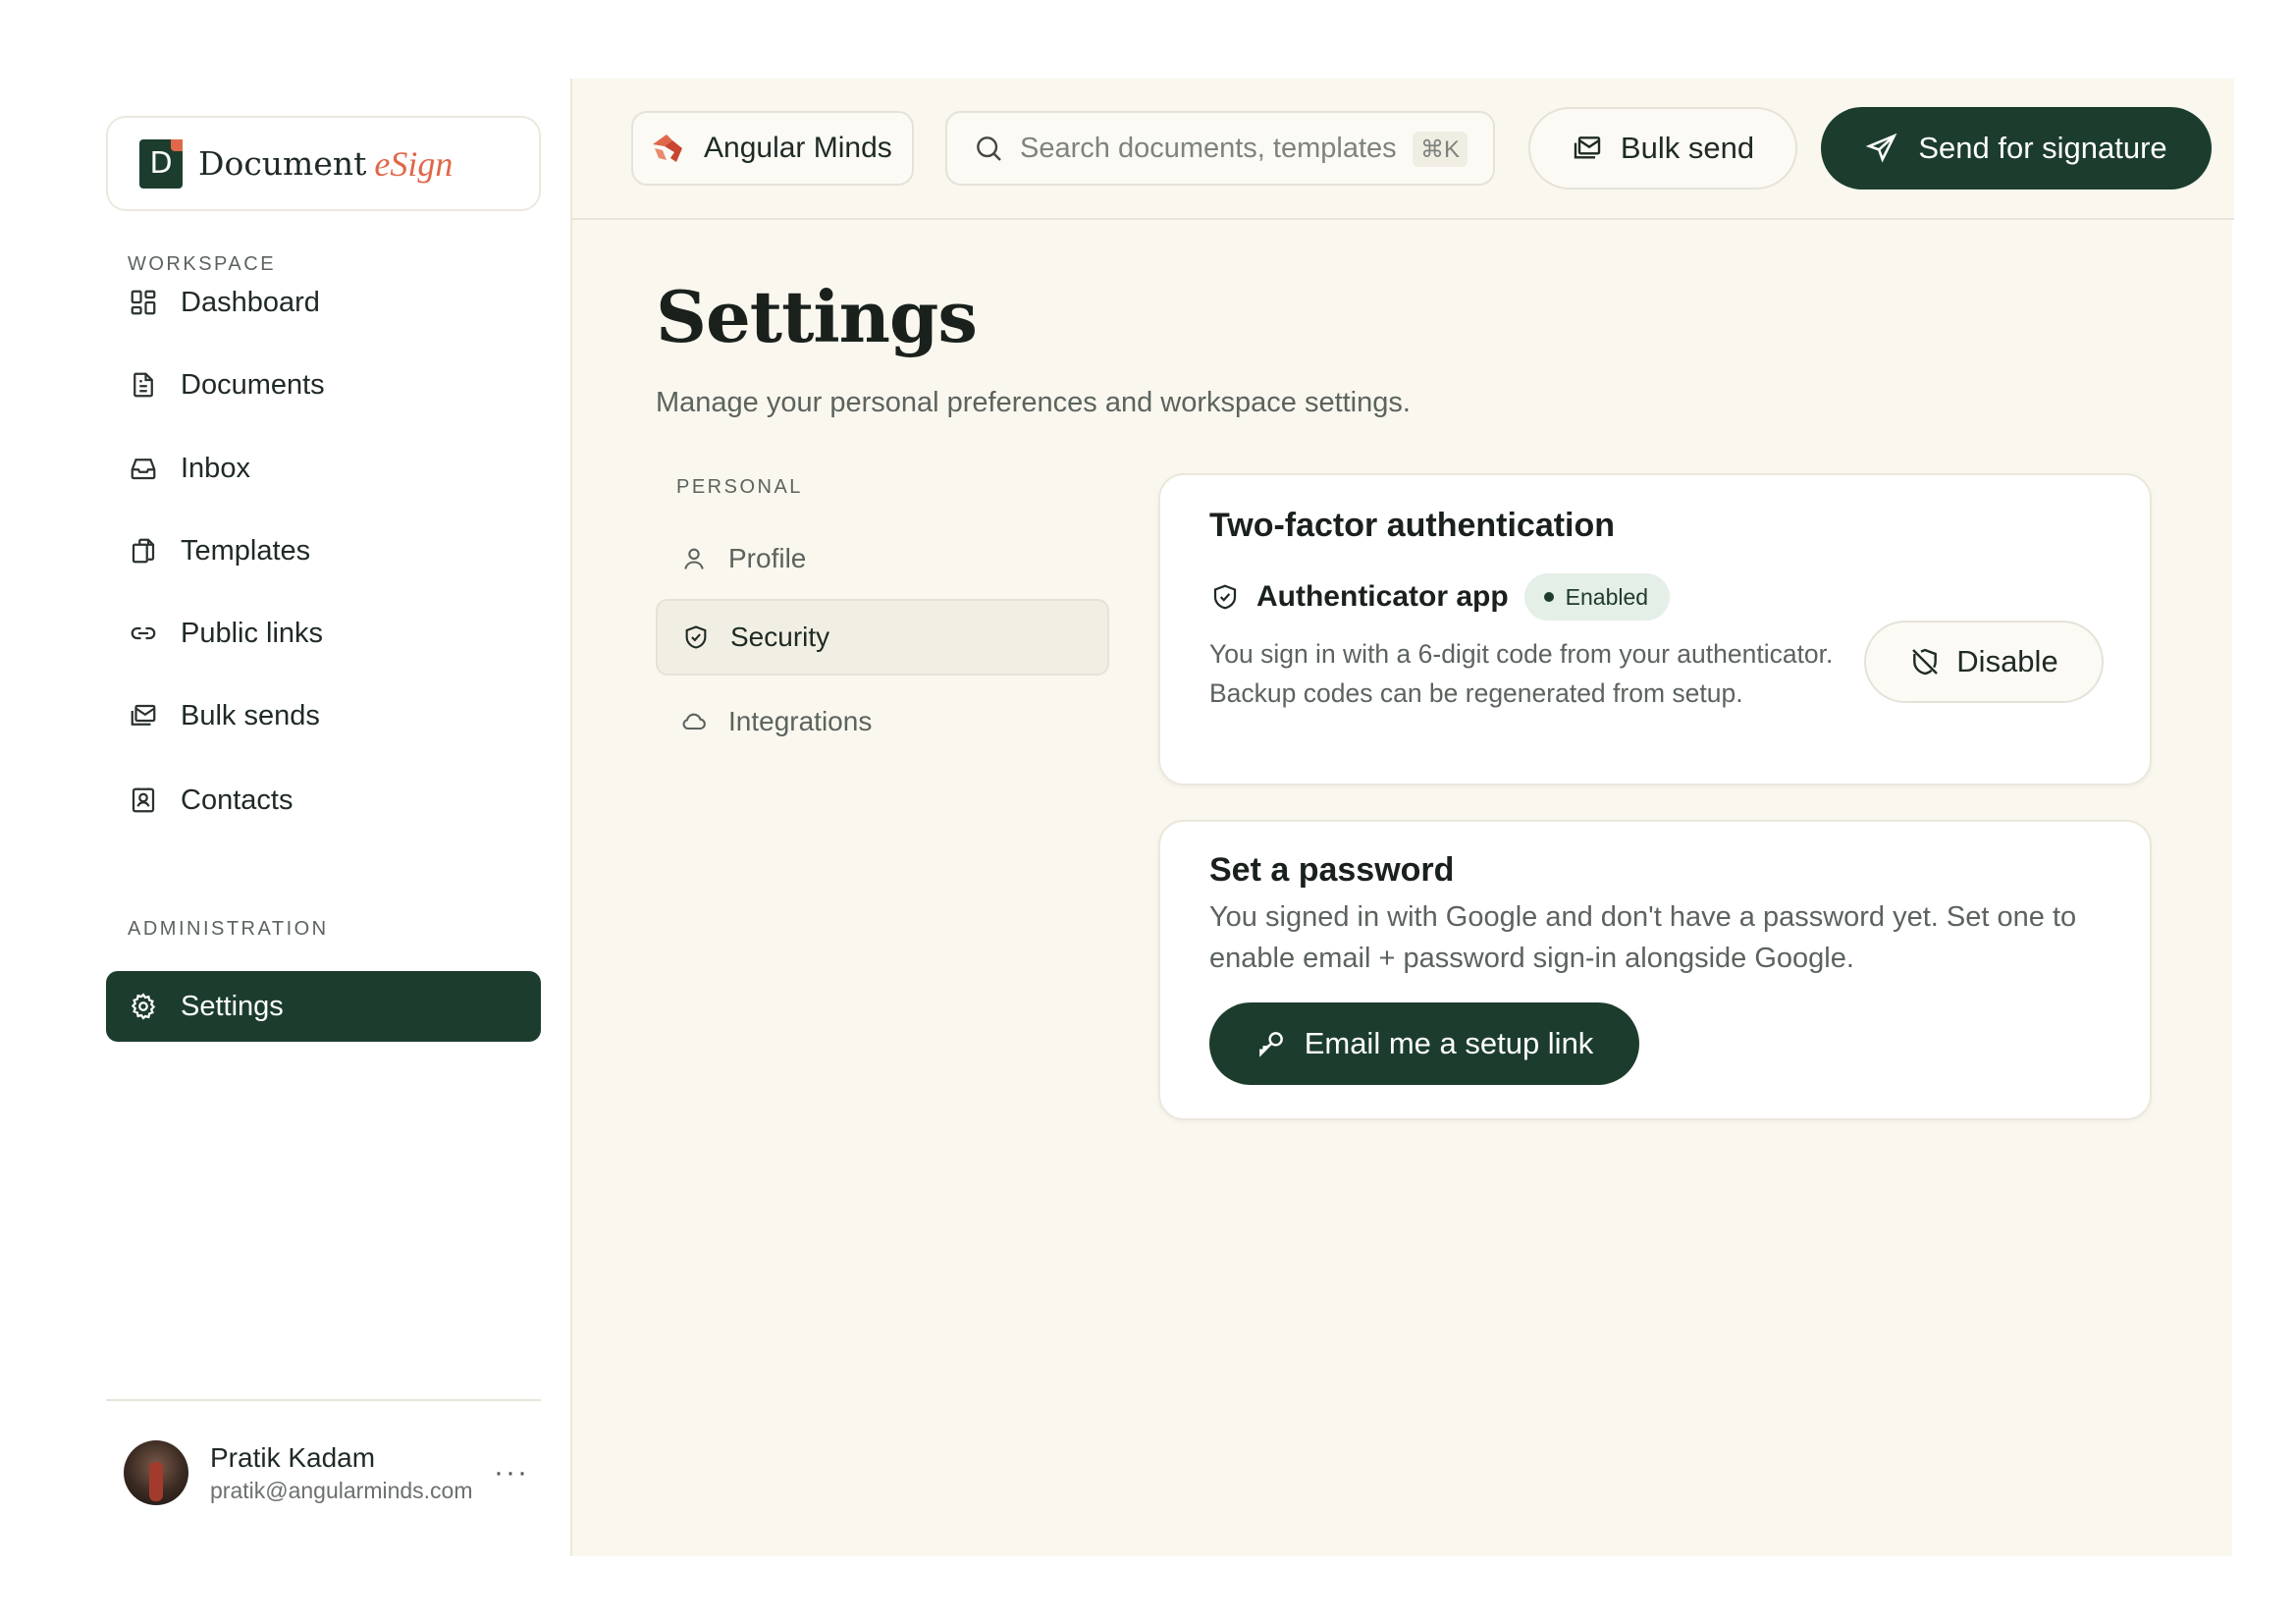 The image size is (2296, 1623). Describe the element at coordinates (1208, 148) in the screenshot. I see `search-placeholder: Search documents, templates` at that location.